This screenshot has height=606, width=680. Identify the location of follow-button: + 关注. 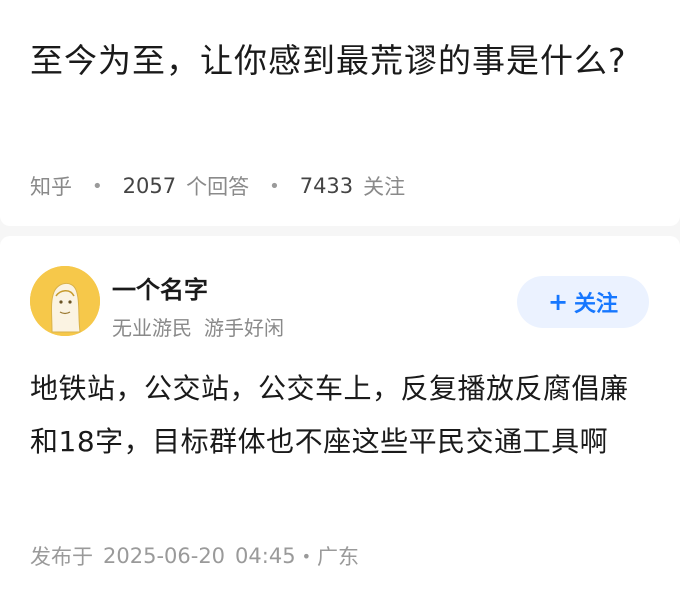
(583, 302).